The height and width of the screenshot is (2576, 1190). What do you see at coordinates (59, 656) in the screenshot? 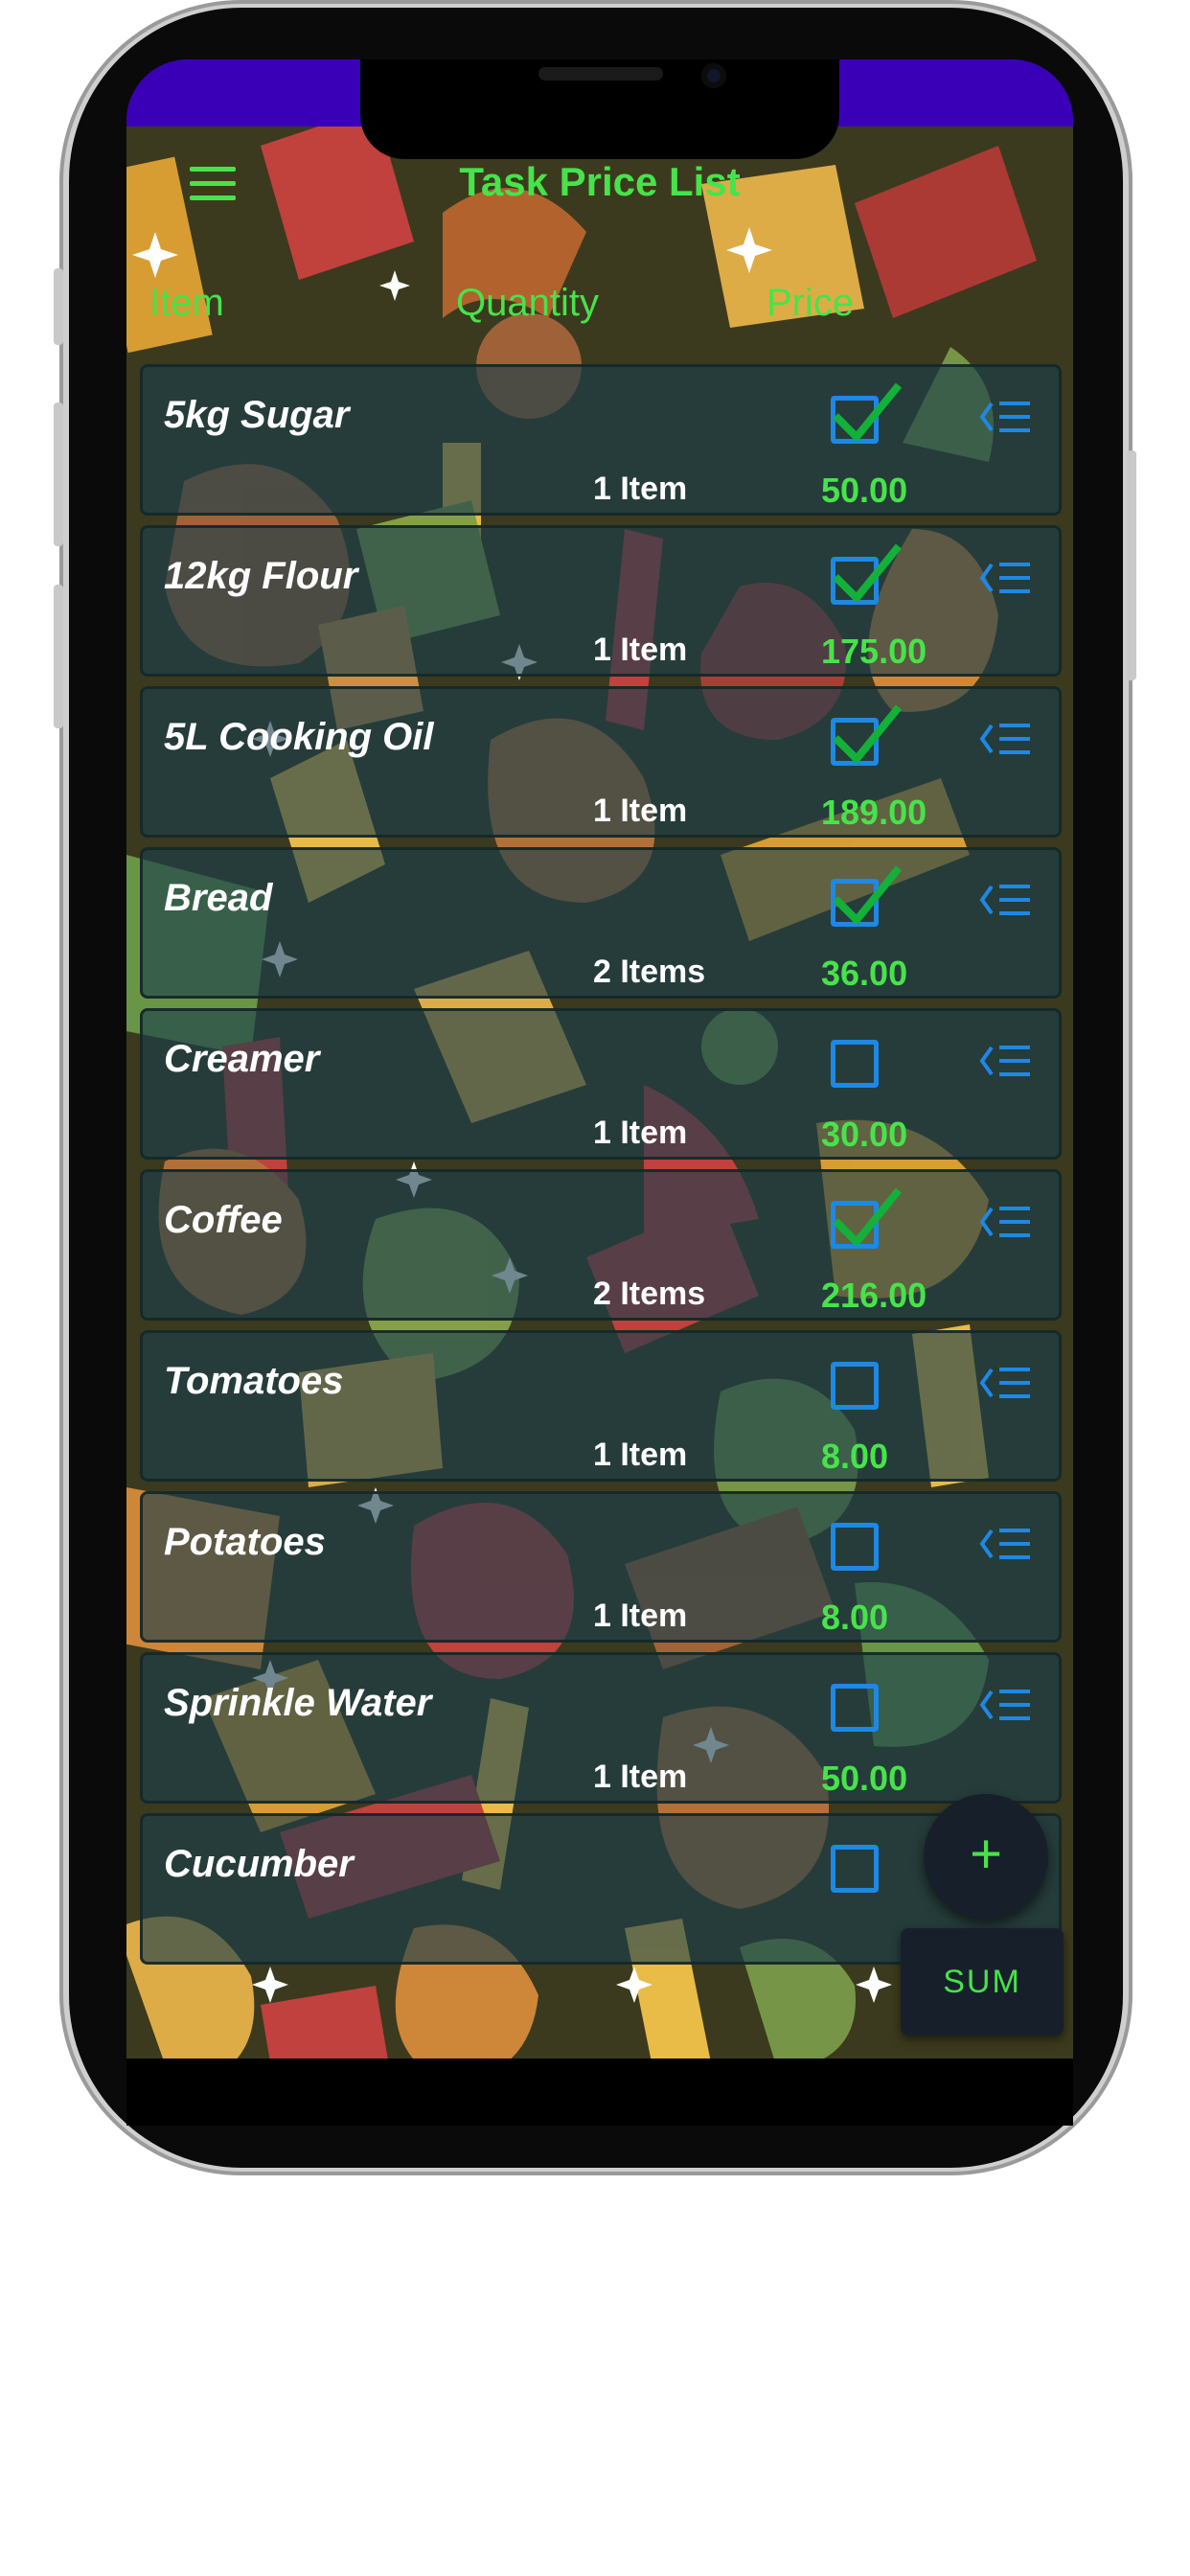
I see `side-button-volume-down` at bounding box center [59, 656].